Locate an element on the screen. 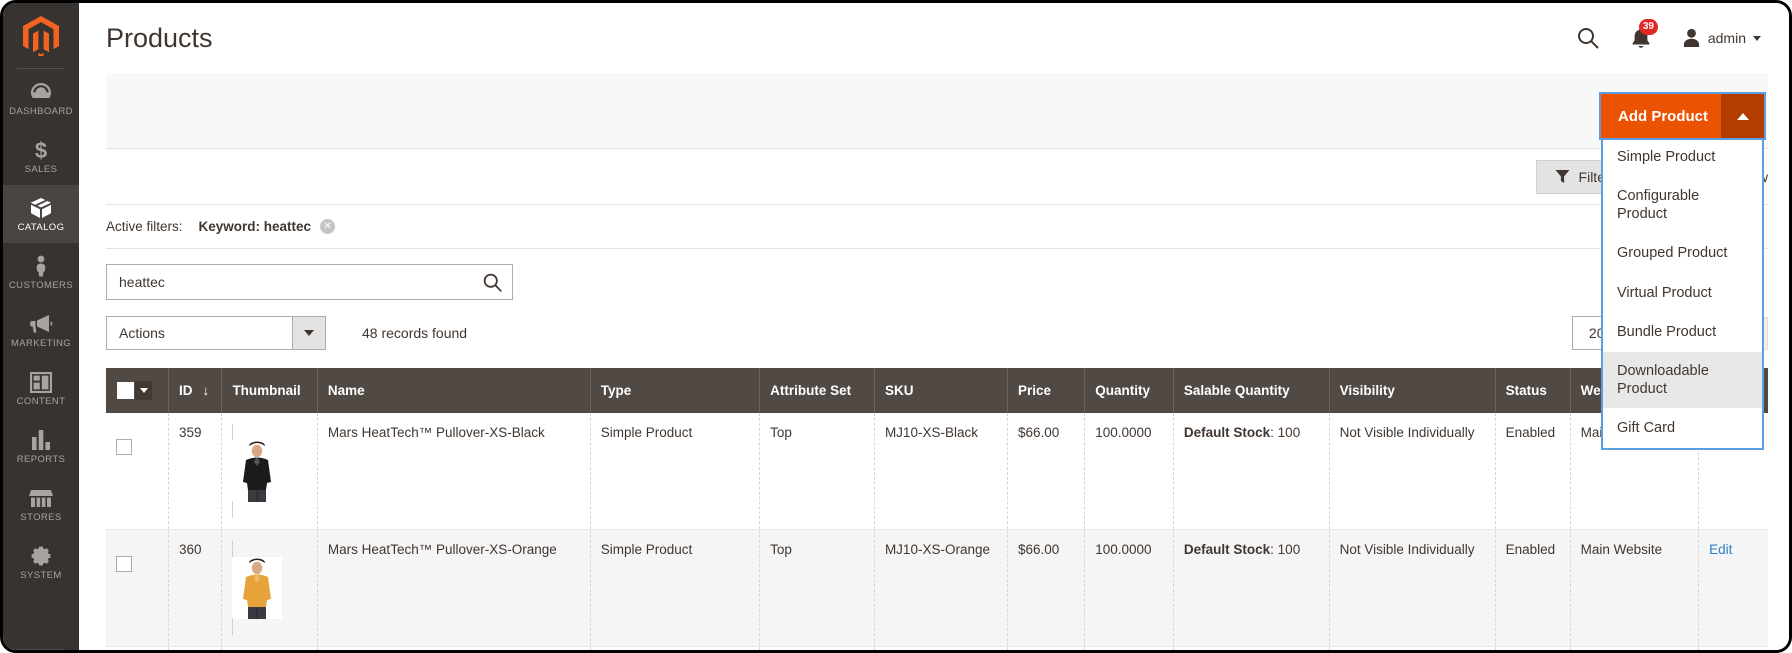 This screenshot has width=1792, height=653. sidebar-item-label: SALES is located at coordinates (41, 169).